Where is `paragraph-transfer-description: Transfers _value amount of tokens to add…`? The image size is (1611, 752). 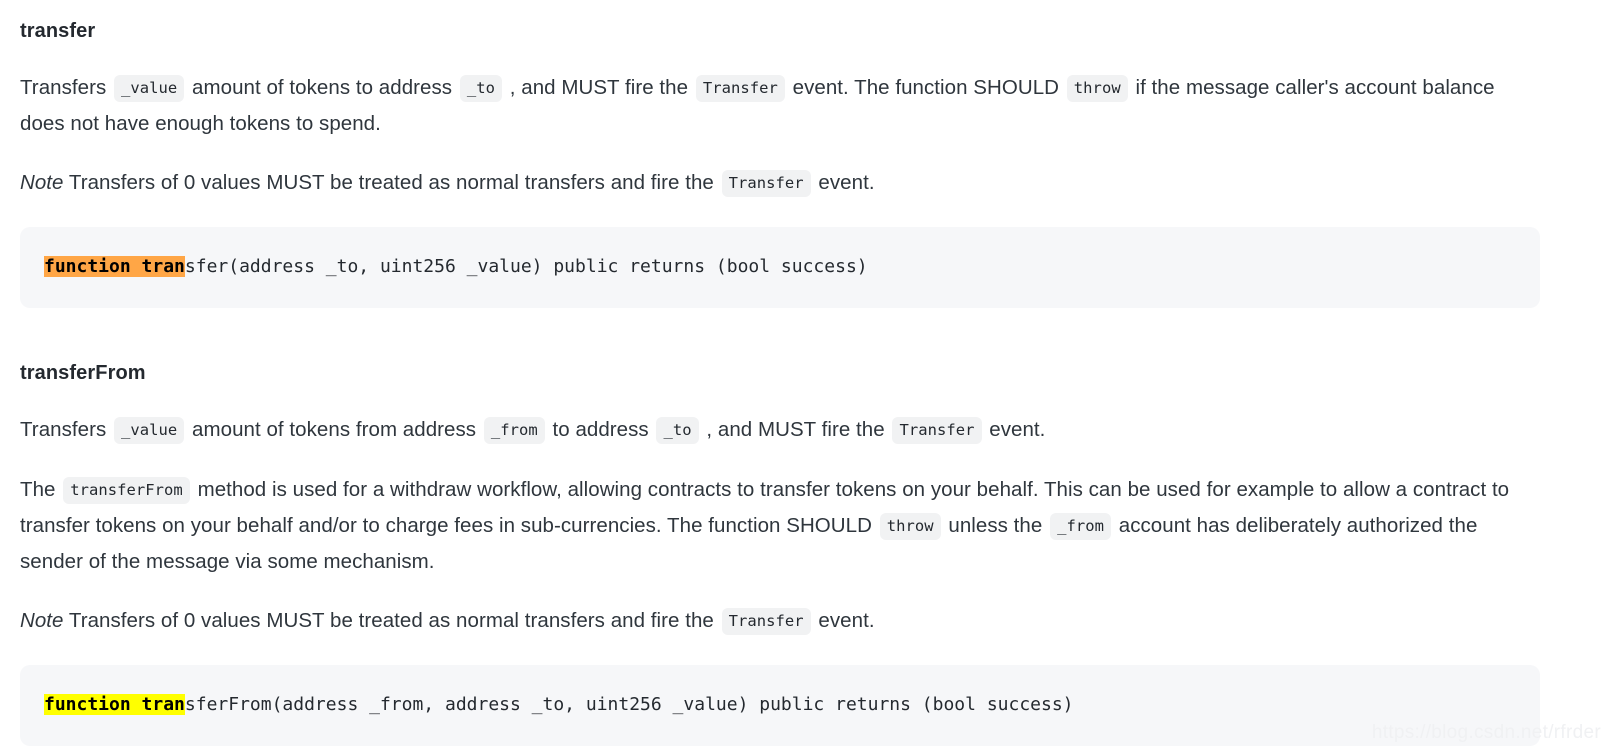 paragraph-transfer-description: Transfers _value amount of tokens to add… is located at coordinates (757, 105).